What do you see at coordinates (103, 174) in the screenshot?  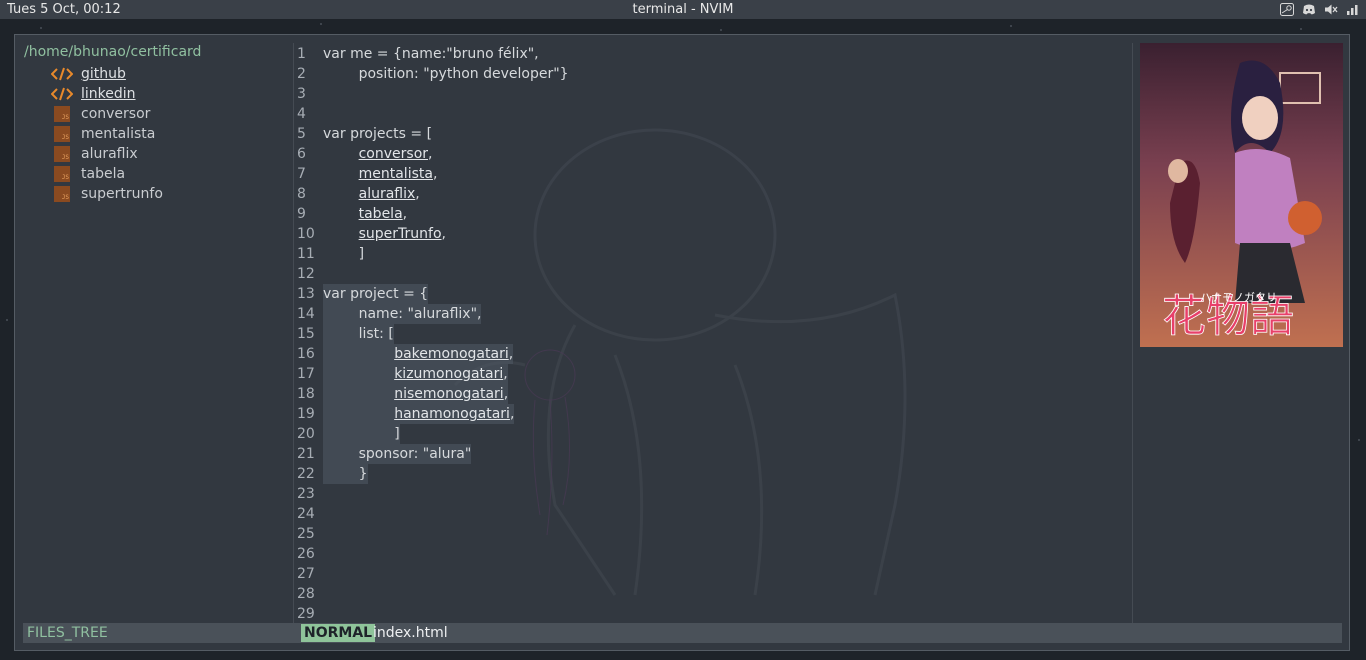 I see `tree-item-label: tabela` at bounding box center [103, 174].